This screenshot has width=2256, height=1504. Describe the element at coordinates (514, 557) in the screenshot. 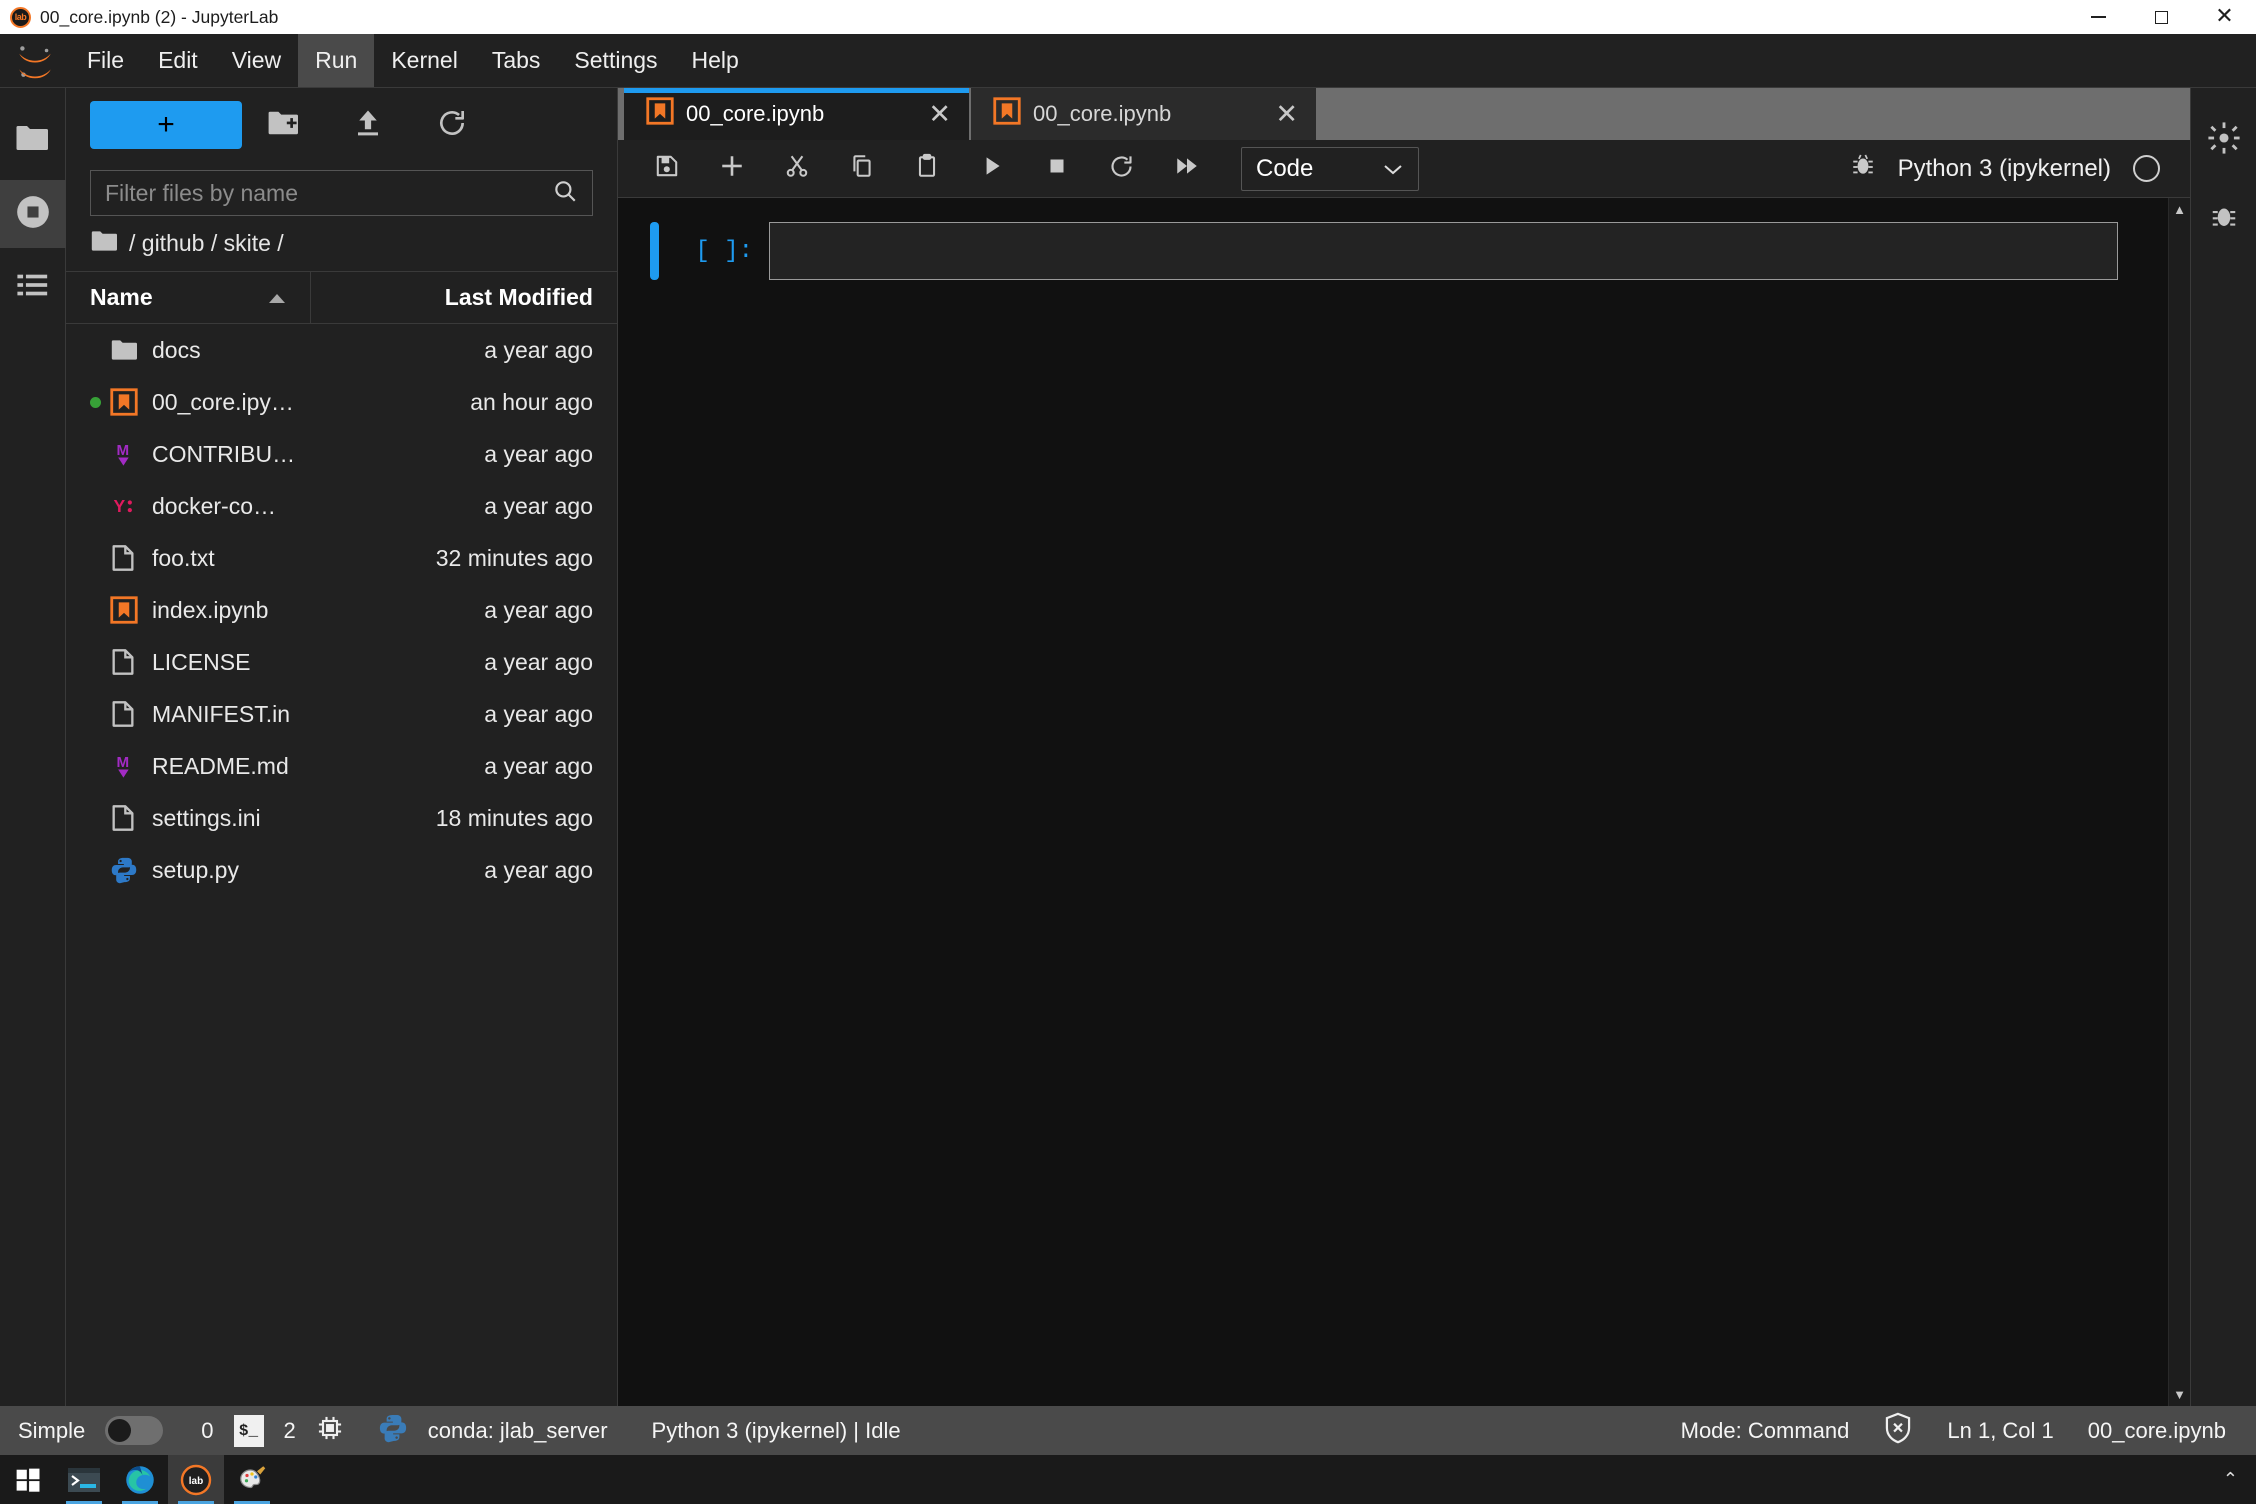

I see `file-last-modified: 32 minutes ago` at that location.